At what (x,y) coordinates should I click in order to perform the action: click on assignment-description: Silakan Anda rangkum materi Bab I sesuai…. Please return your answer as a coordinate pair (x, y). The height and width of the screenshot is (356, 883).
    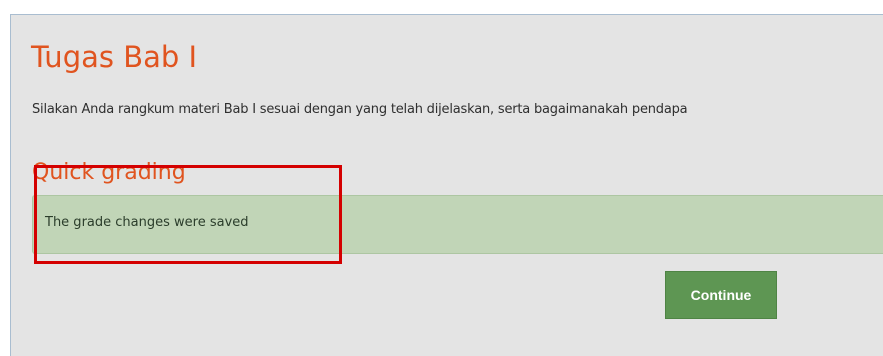
    Looking at the image, I should click on (360, 109).